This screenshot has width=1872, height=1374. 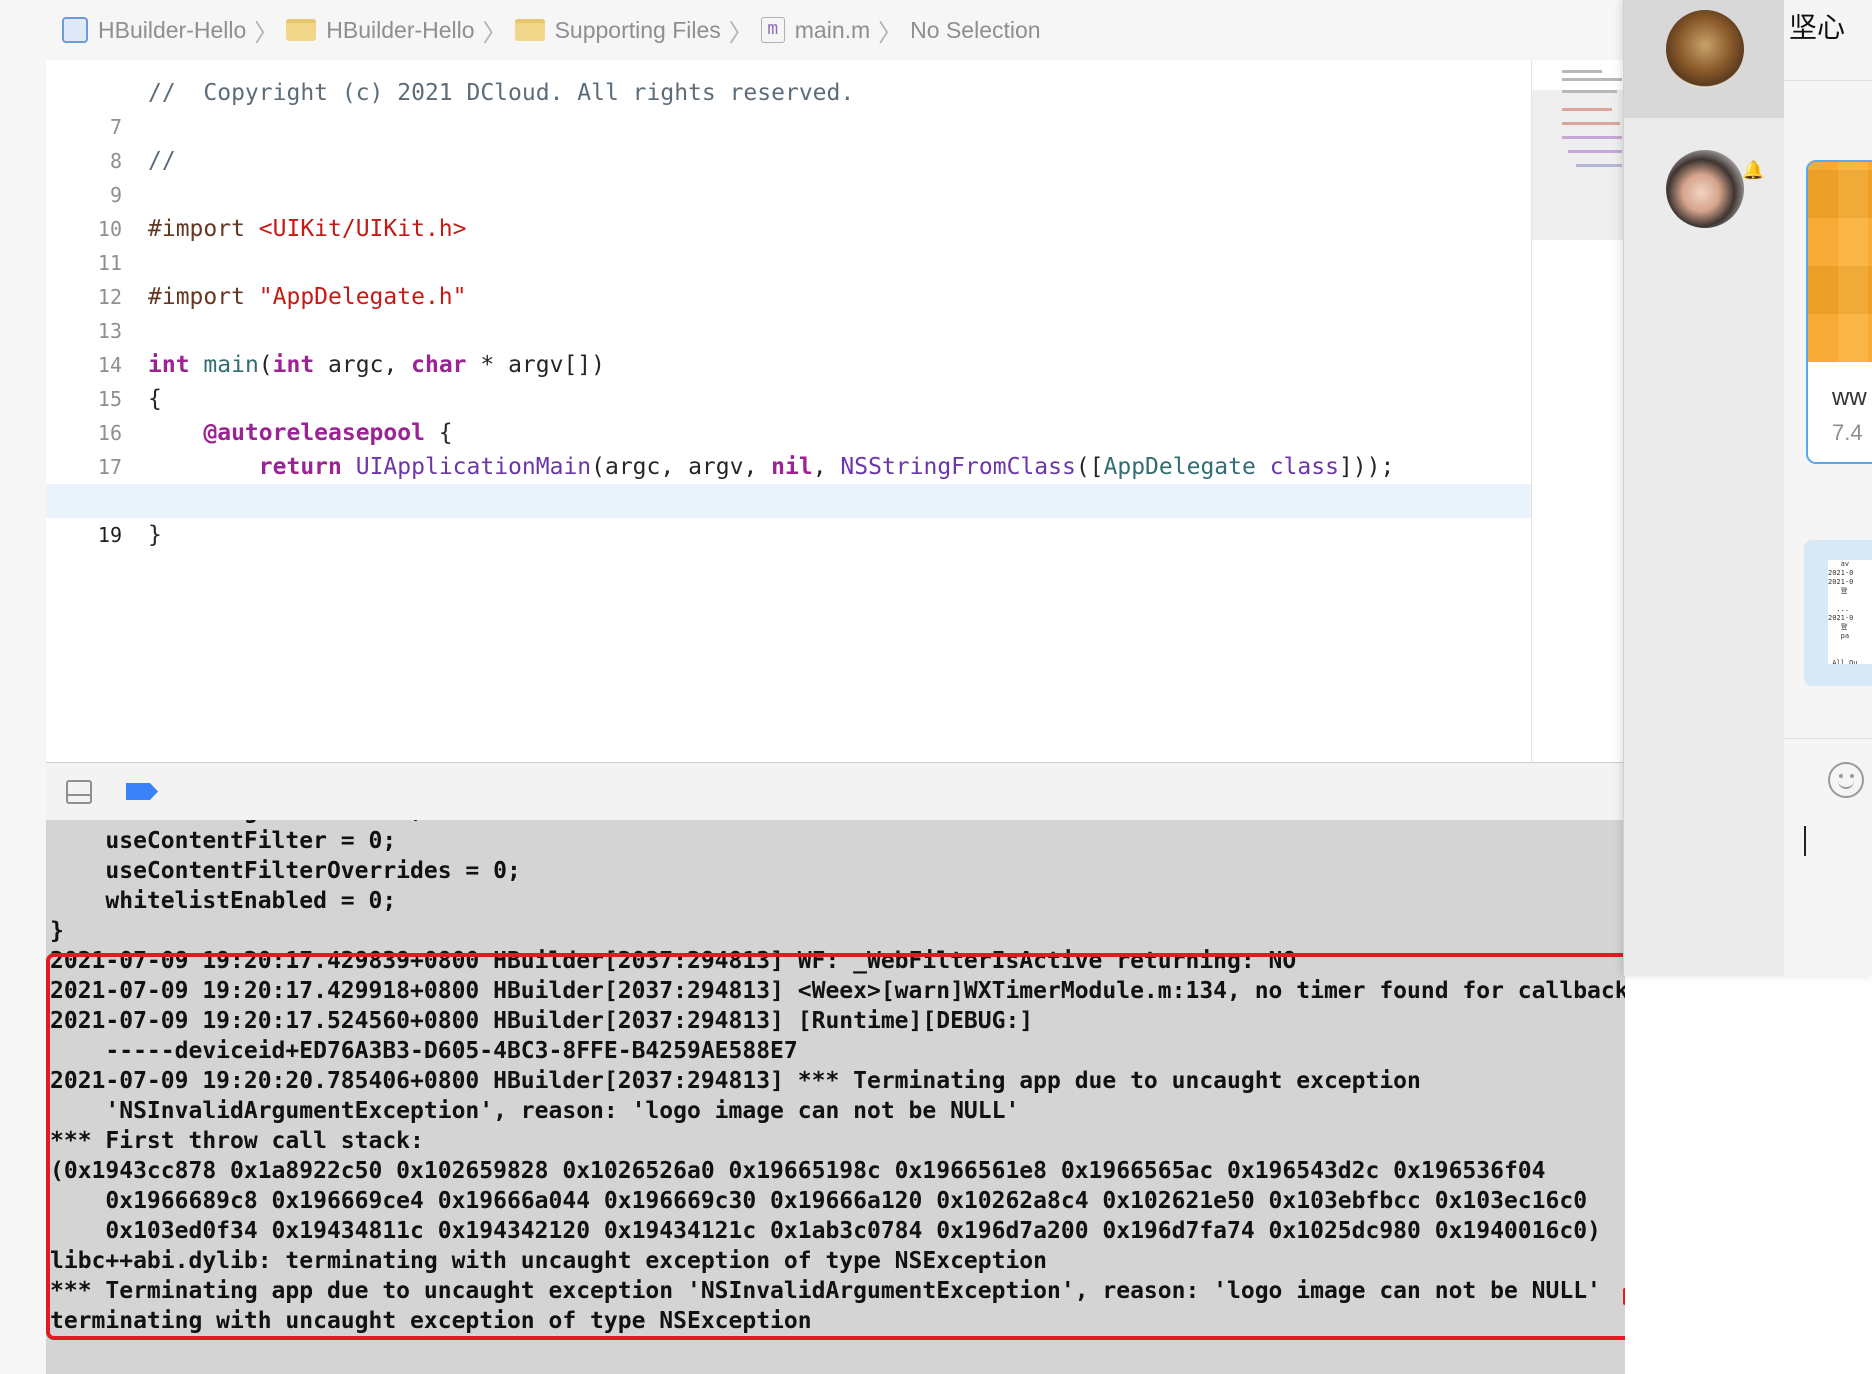 What do you see at coordinates (1849, 397) in the screenshot?
I see `card-url: ww` at bounding box center [1849, 397].